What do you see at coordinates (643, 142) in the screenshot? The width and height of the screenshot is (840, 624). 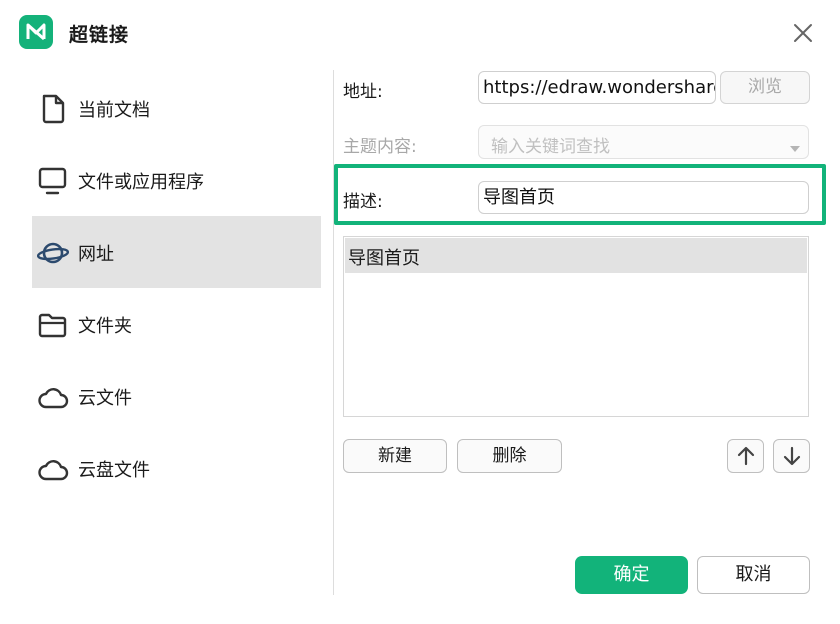 I see `topic-select: 输入关键词查找` at bounding box center [643, 142].